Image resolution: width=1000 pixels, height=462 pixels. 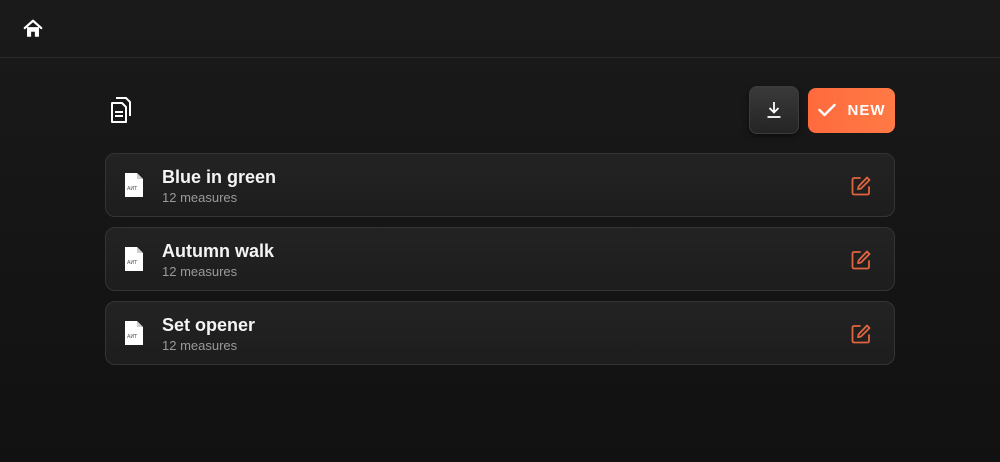 I want to click on list-item: AИT Autumn walk 12 measures, so click(x=500, y=259).